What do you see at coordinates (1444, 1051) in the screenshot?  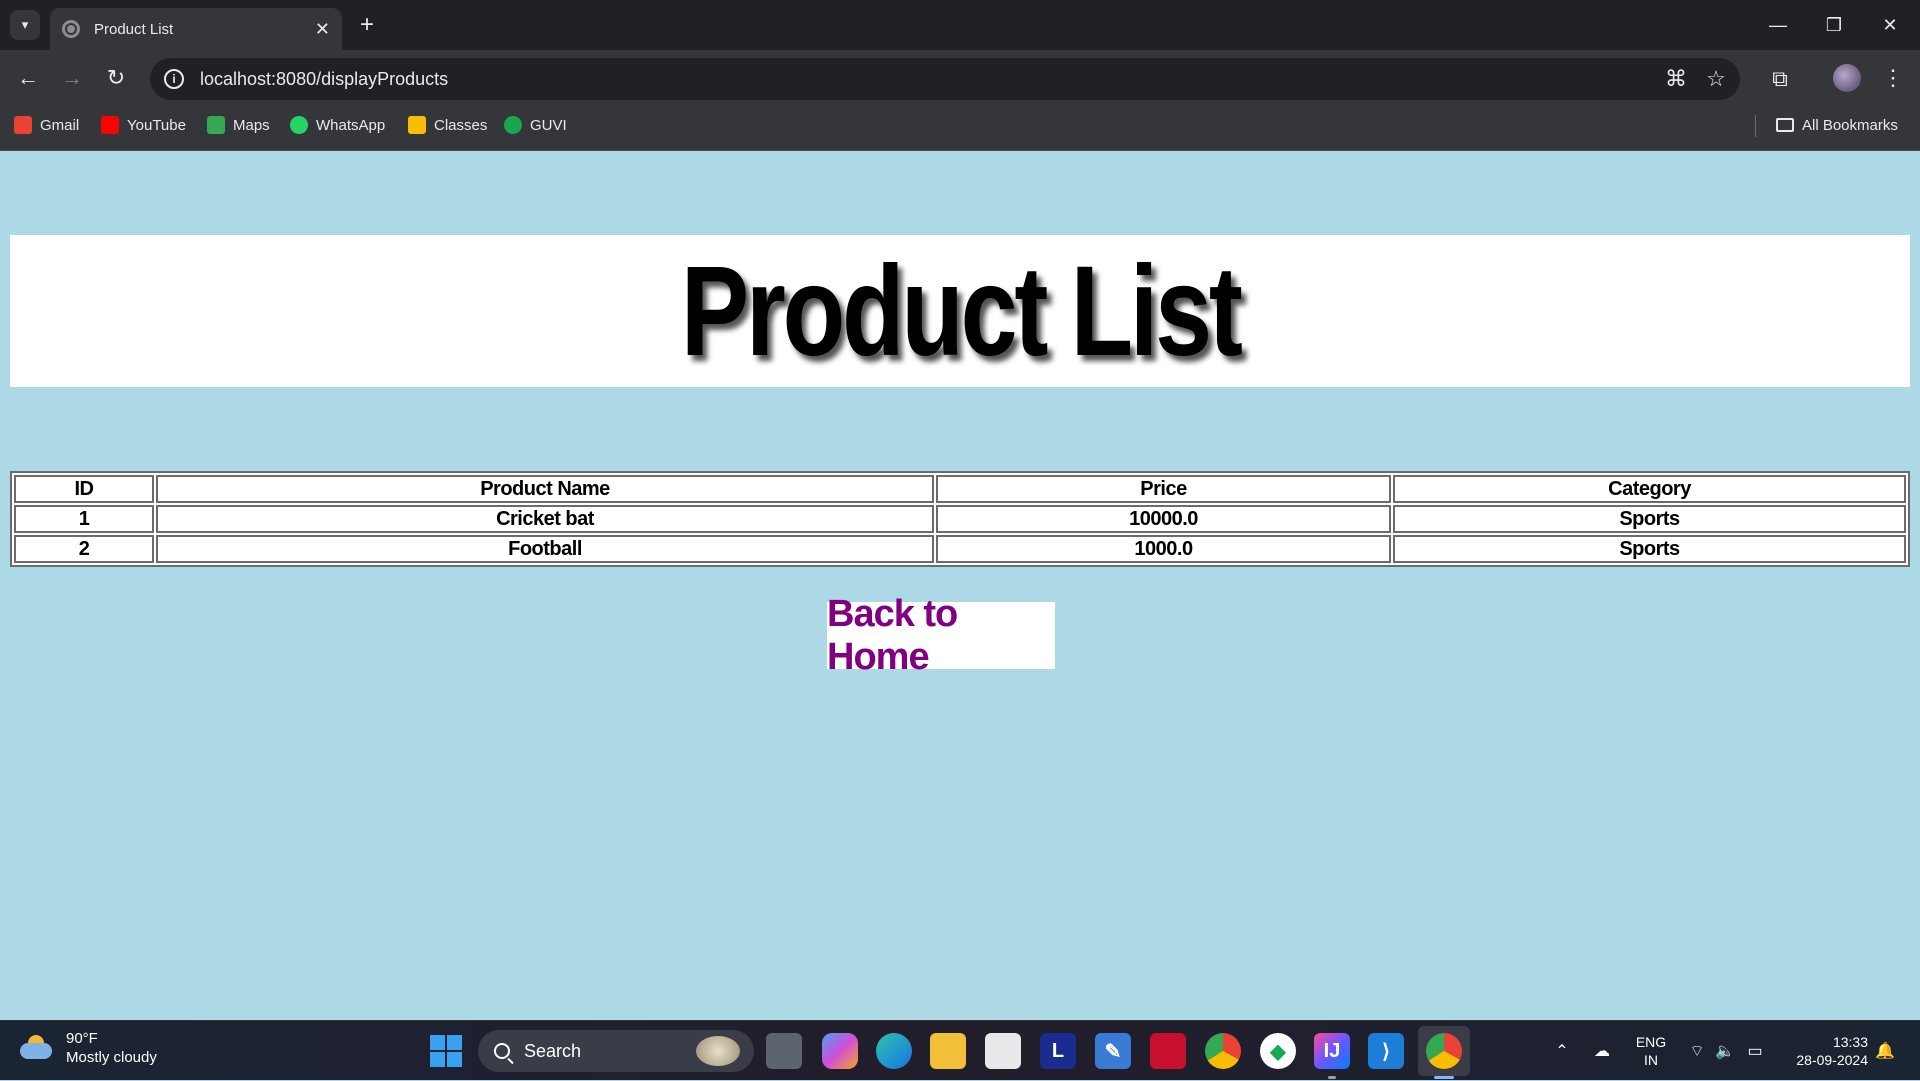 I see `chrome-profile-icon` at bounding box center [1444, 1051].